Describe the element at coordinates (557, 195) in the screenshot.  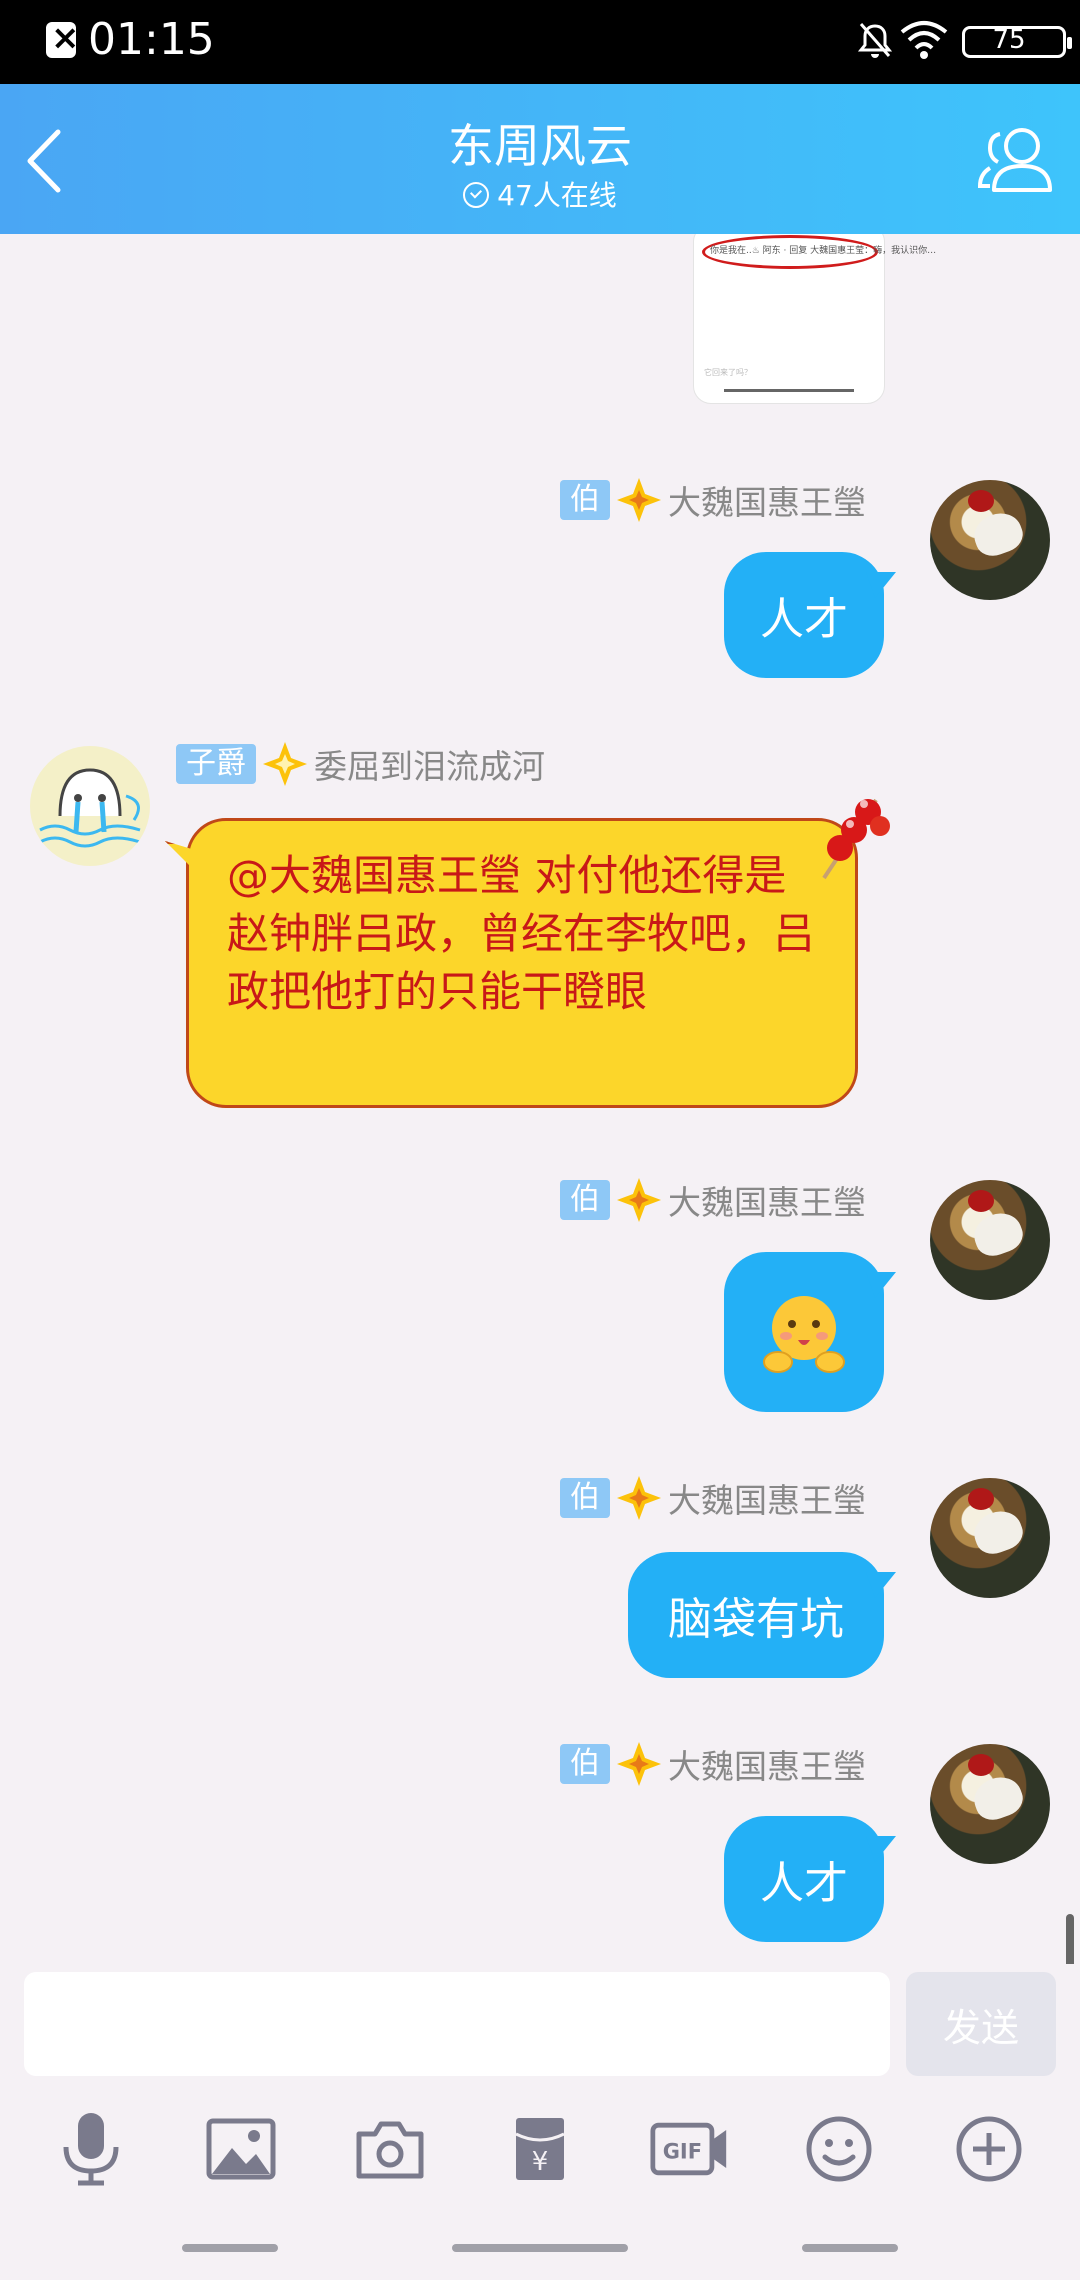
I see `online-text: 47人在线` at that location.